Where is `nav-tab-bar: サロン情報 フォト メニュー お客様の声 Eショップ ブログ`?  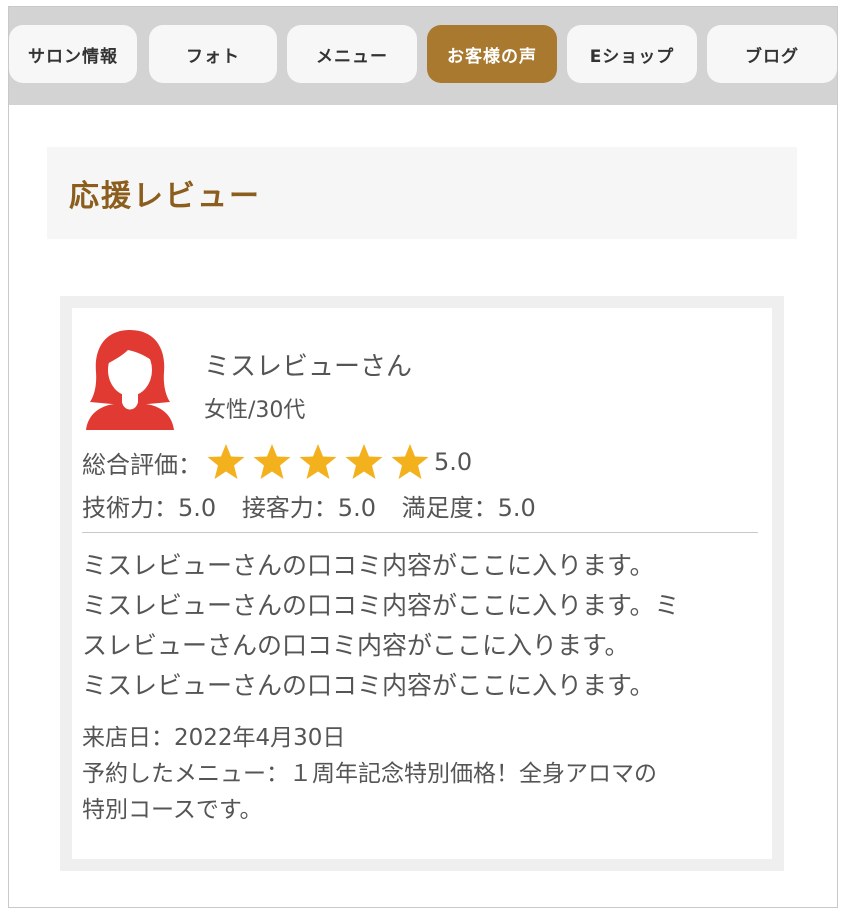
nav-tab-bar: サロン情報 フォト メニュー お客様の声 Eショップ ブログ is located at coordinates (423, 56).